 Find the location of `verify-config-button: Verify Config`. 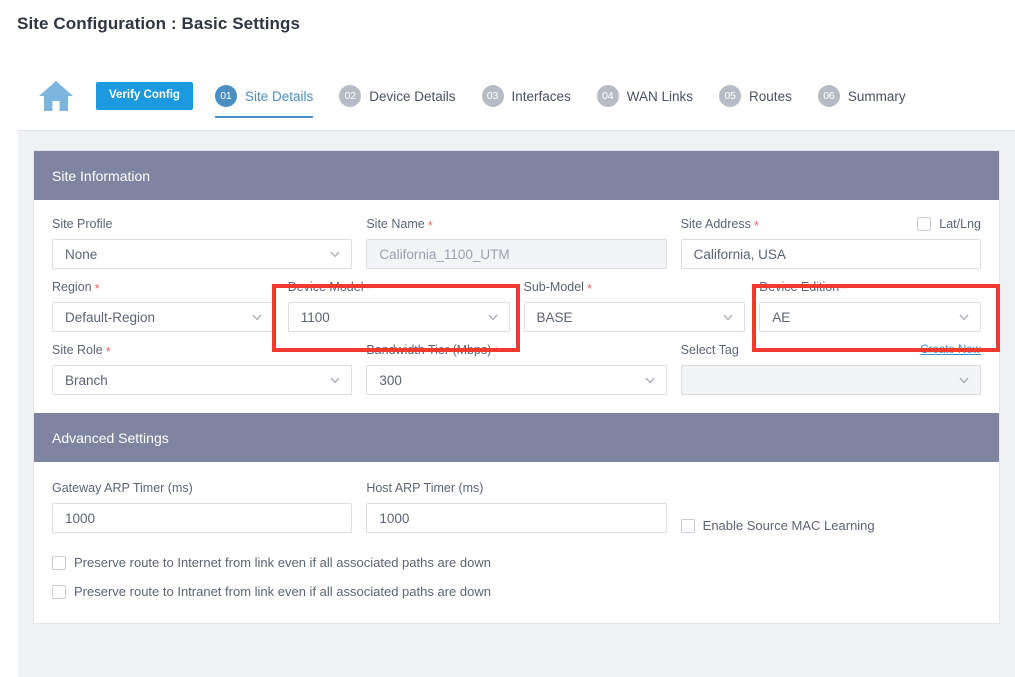

verify-config-button: Verify Config is located at coordinates (144, 96).